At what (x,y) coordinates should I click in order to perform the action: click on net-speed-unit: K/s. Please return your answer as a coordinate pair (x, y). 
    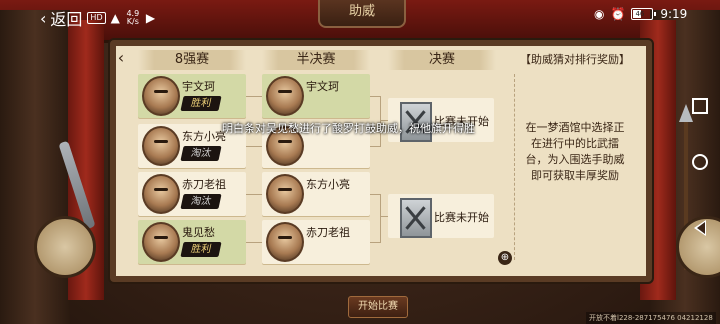
    Looking at the image, I should click on (132, 21).